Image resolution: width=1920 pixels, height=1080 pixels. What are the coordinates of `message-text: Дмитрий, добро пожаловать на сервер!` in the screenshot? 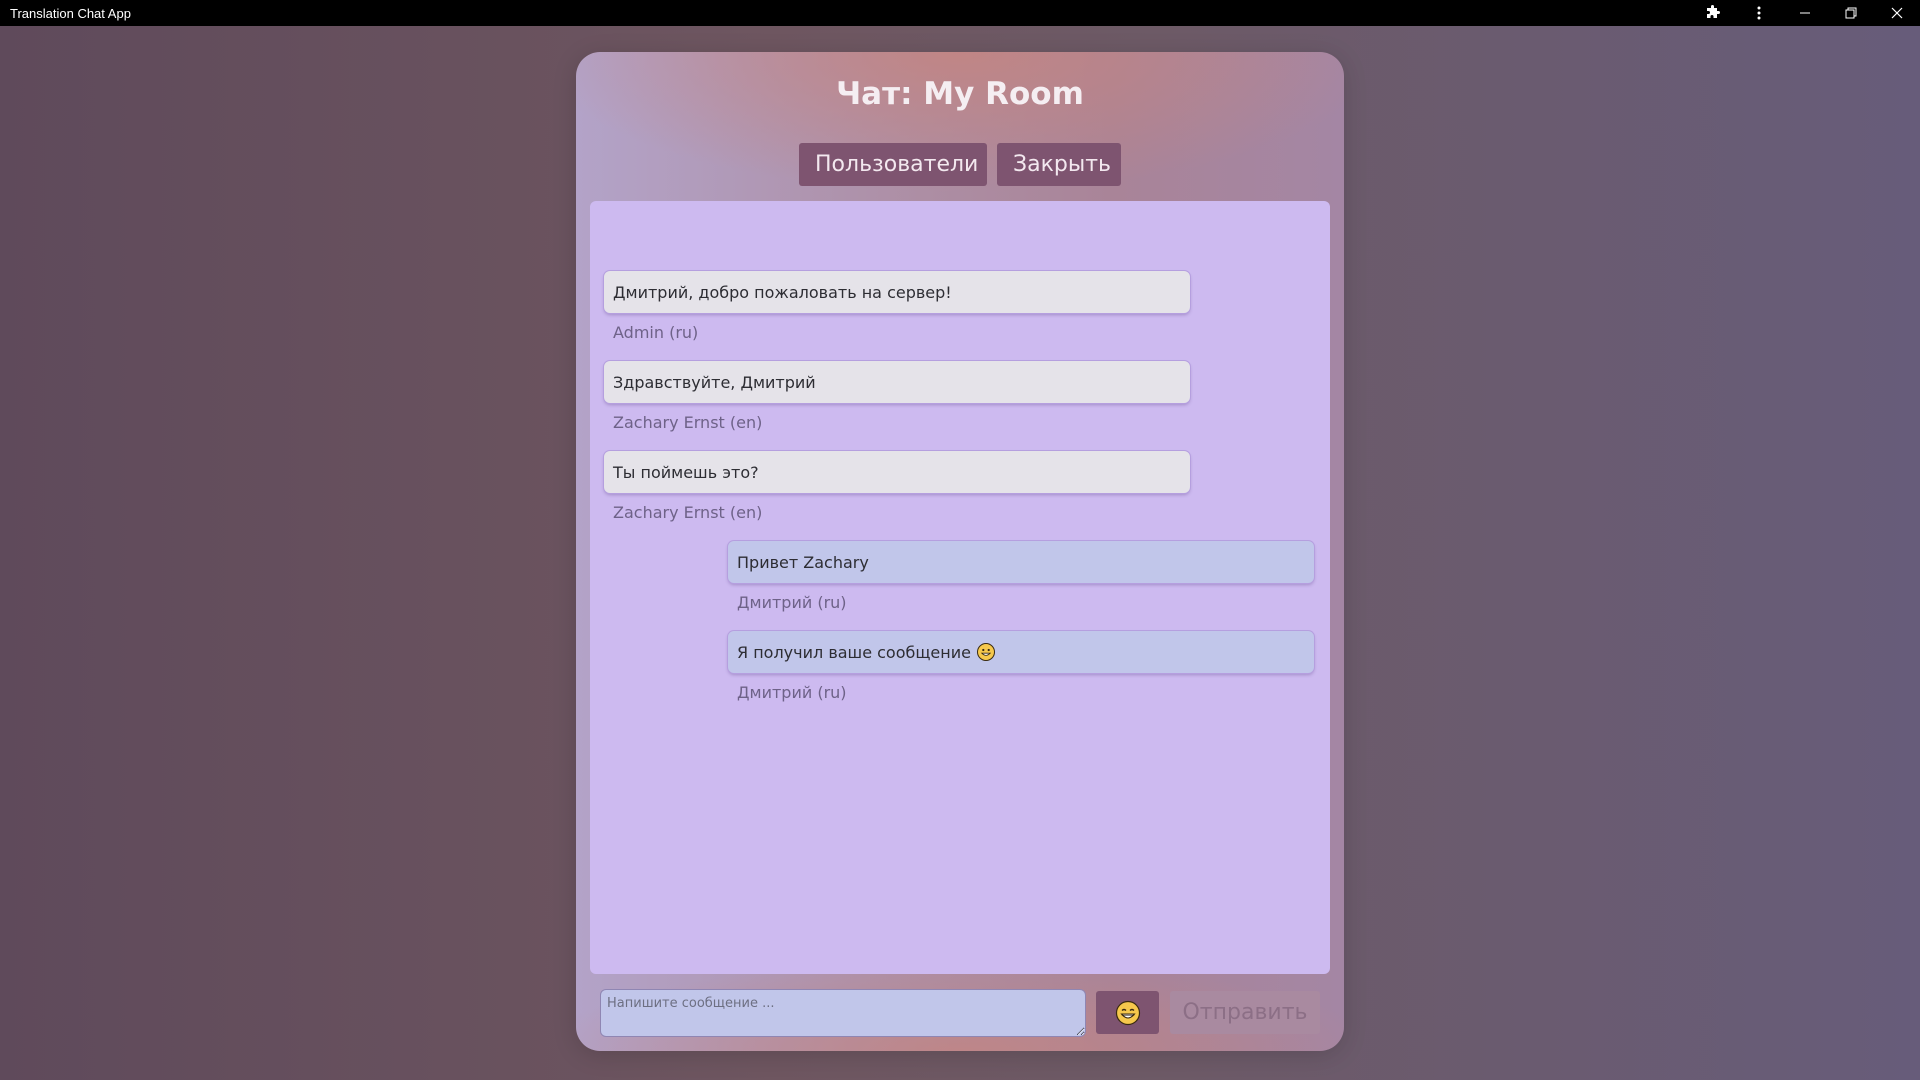 It's located at (782, 292).